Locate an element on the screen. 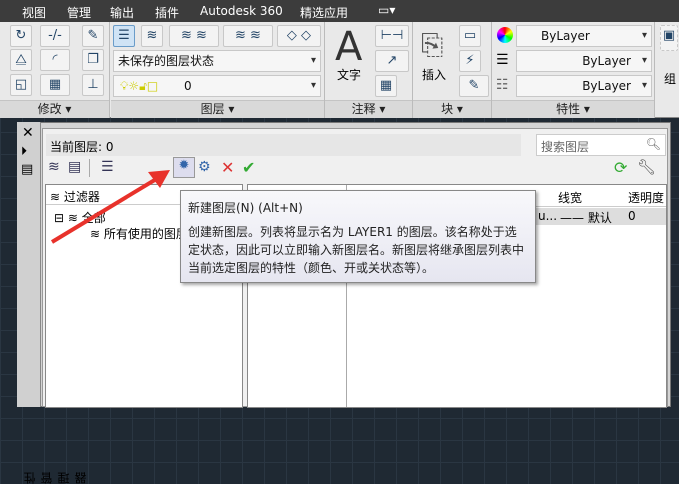  arrow-head-icon is located at coordinates (159, 179).